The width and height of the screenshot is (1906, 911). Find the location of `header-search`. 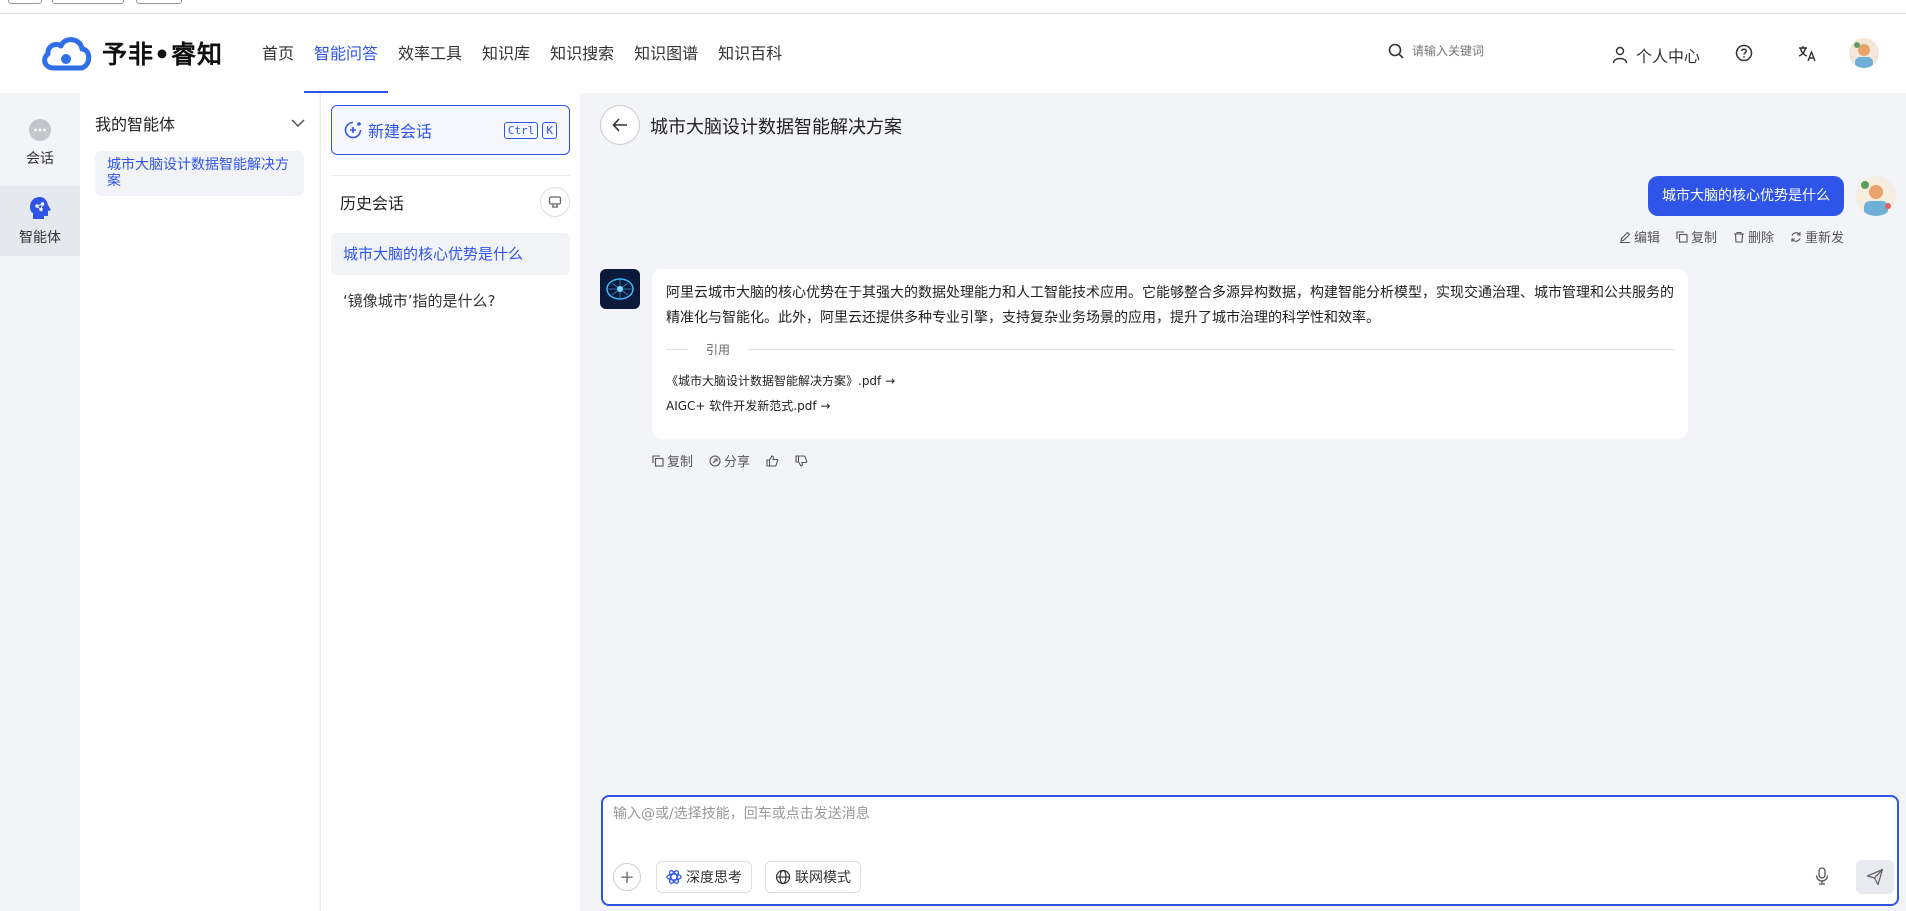

header-search is located at coordinates (1460, 51).